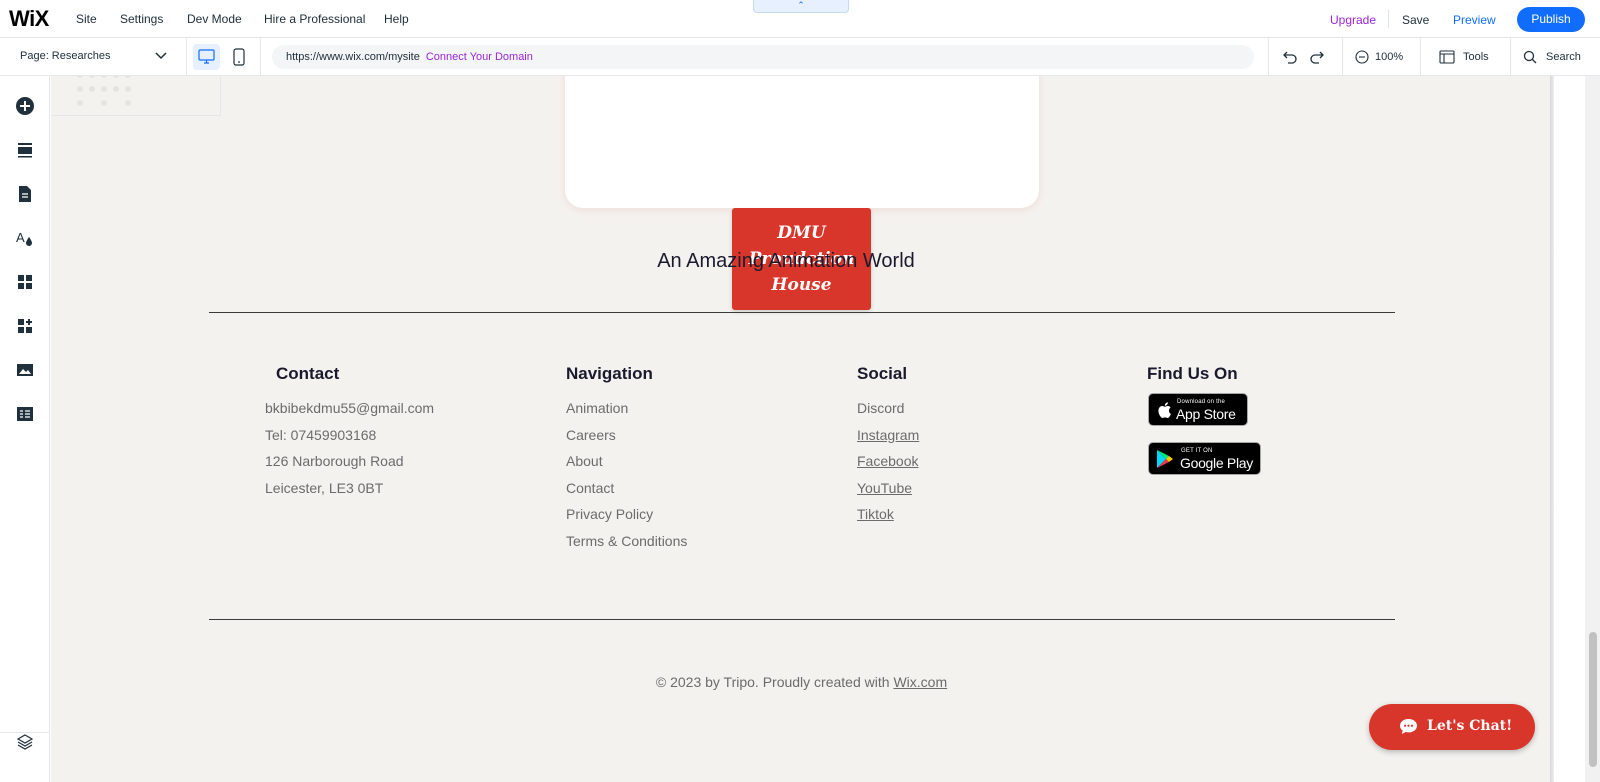  Describe the element at coordinates (1563, 57) in the screenshot. I see `search-button: Search` at that location.